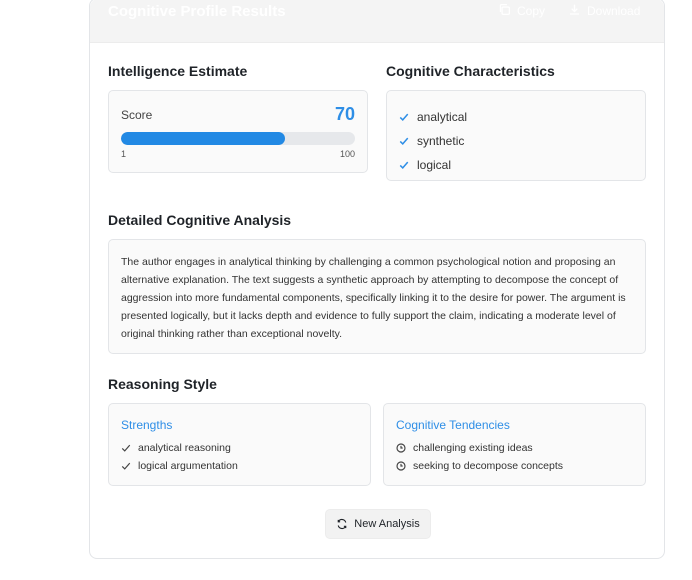 The image size is (692, 580). What do you see at coordinates (614, 11) in the screenshot?
I see `download-label: Download` at bounding box center [614, 11].